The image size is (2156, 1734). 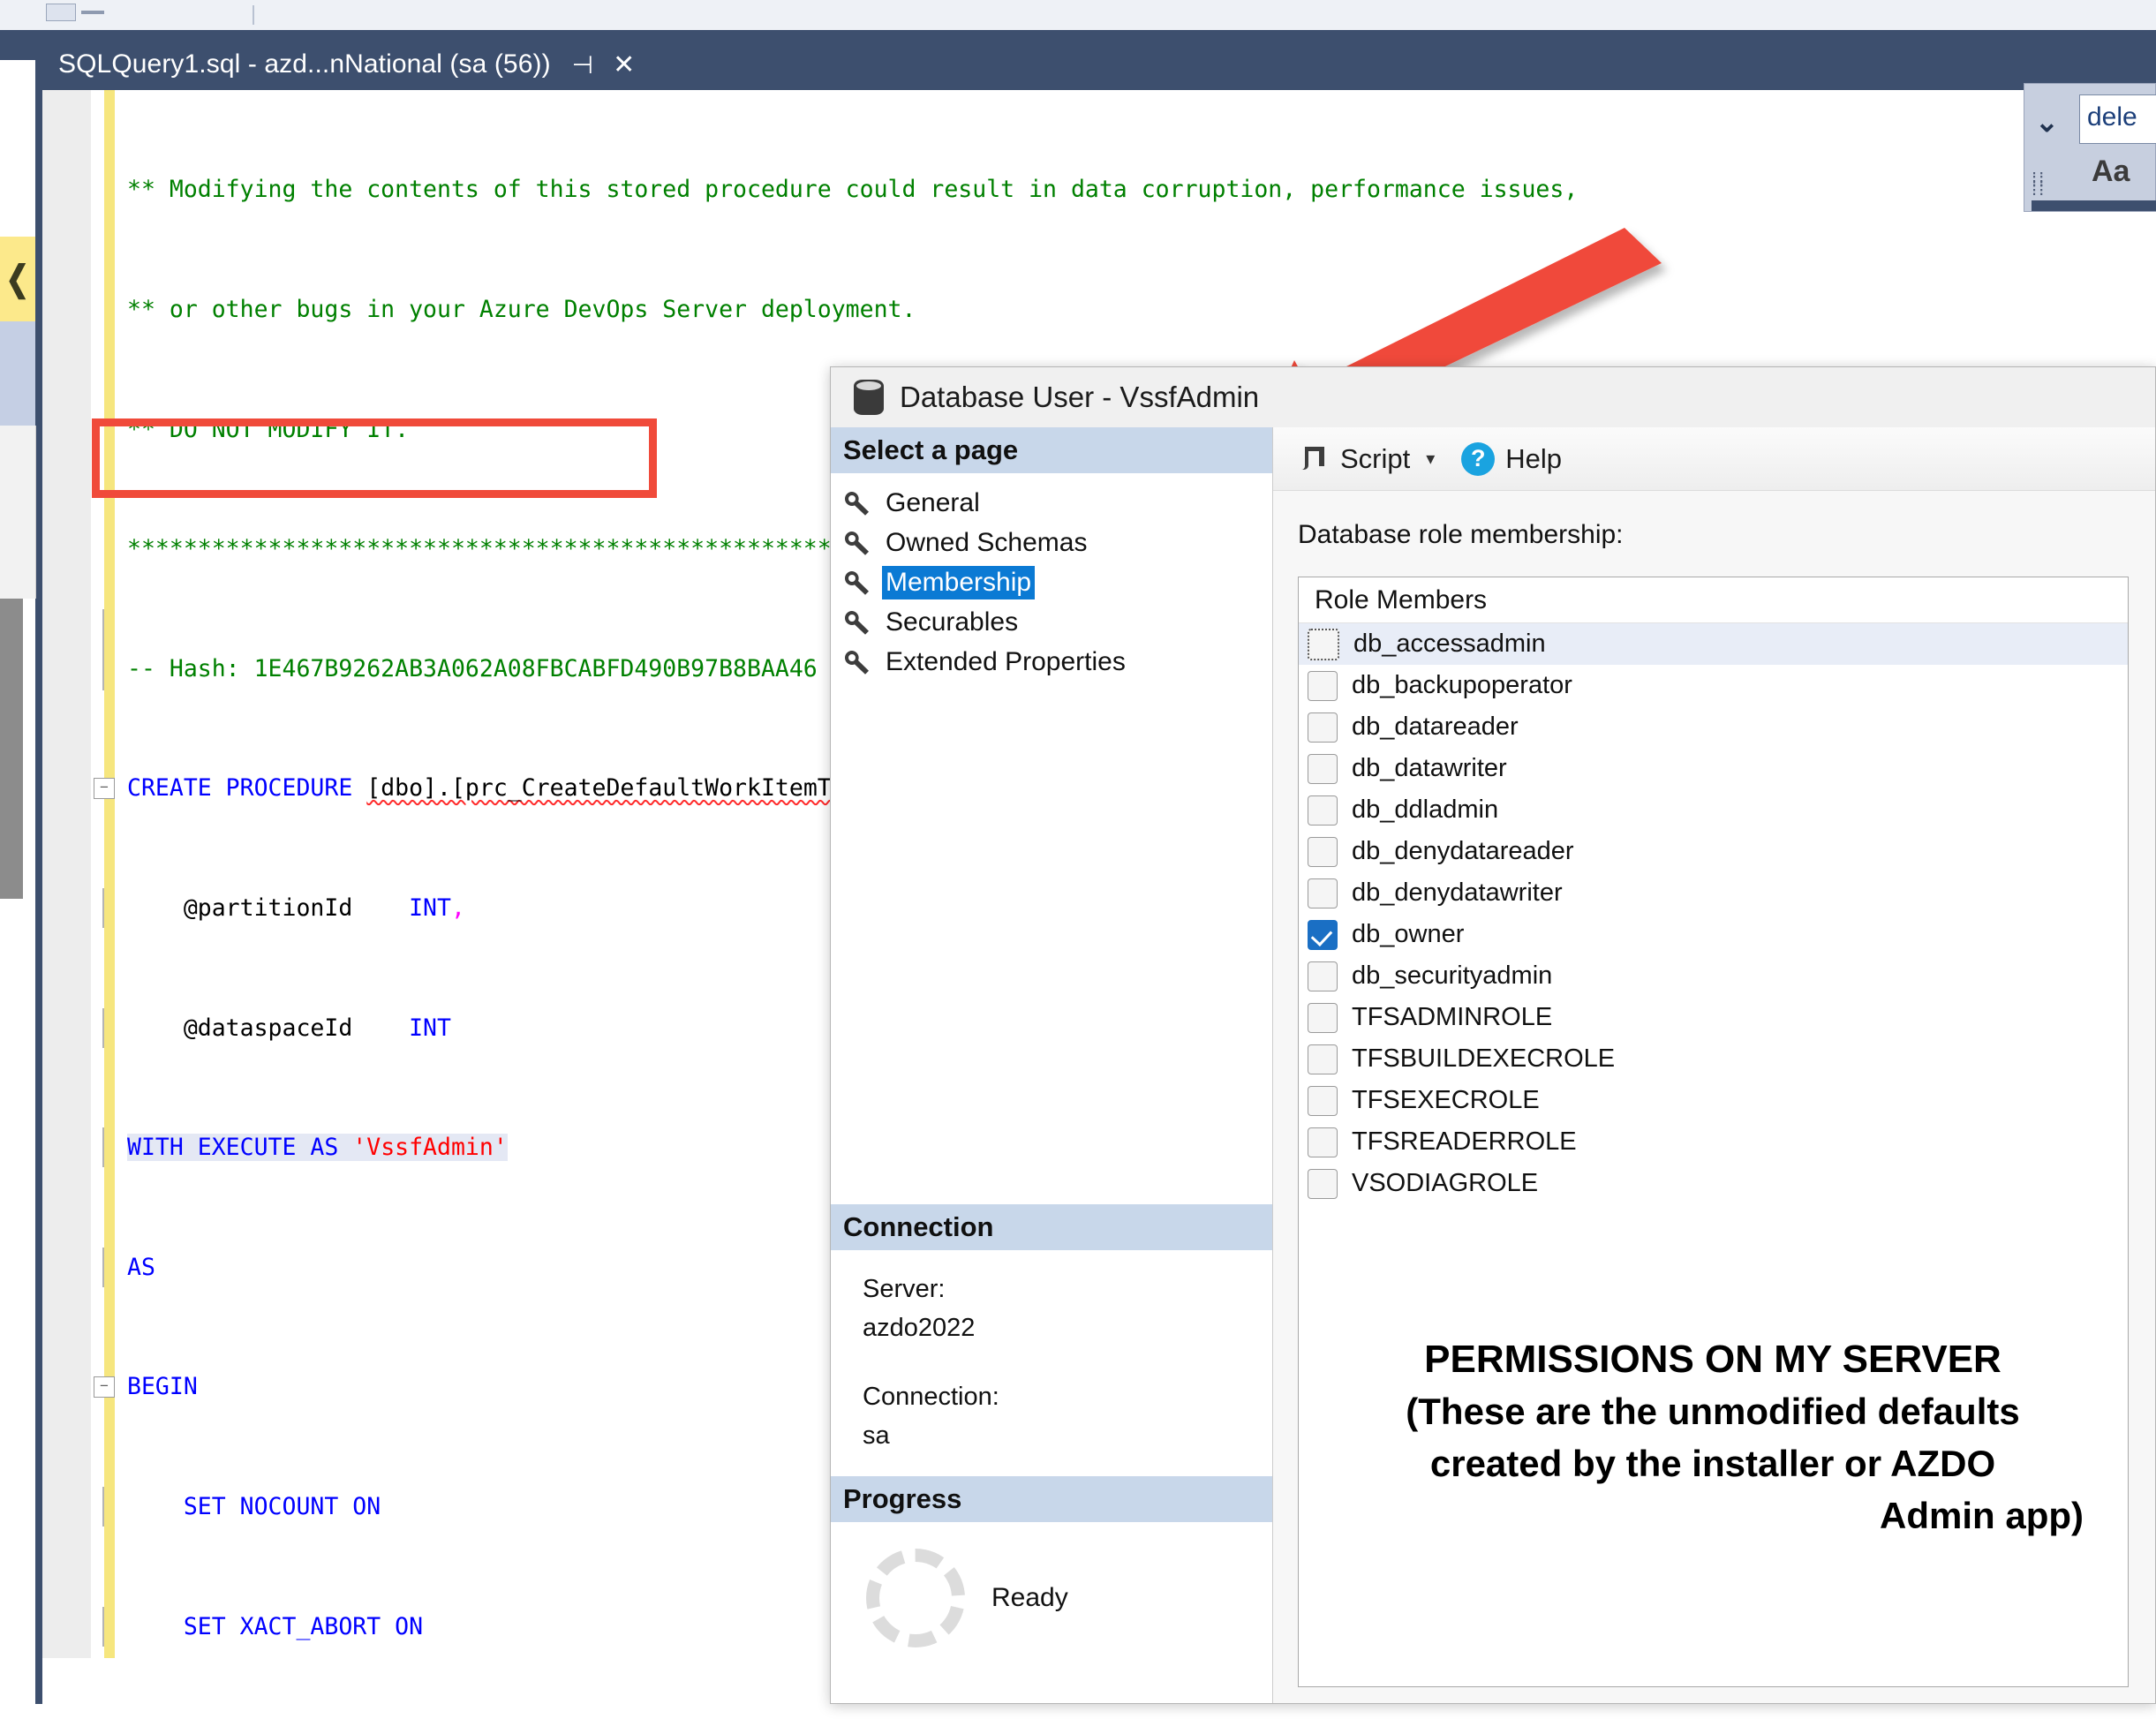 I want to click on match-case-icon: Aa, so click(x=2111, y=172).